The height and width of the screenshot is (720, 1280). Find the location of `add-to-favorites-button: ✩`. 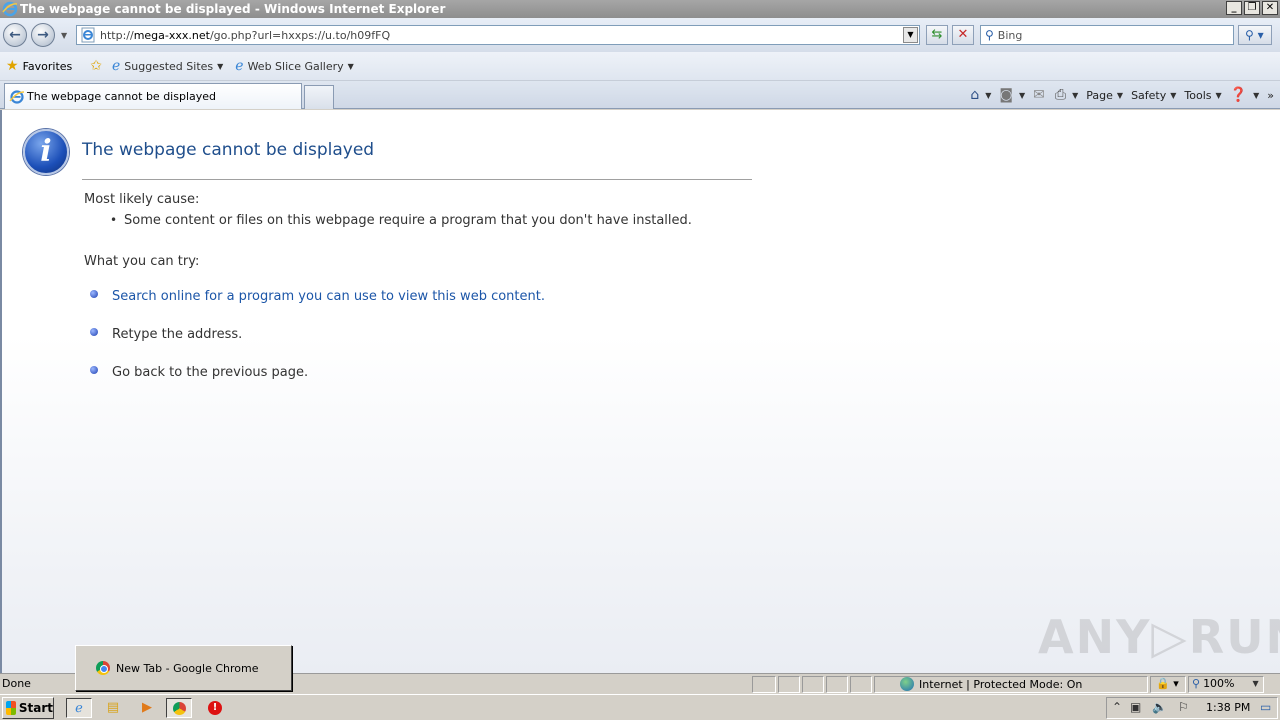

add-to-favorites-button: ✩ is located at coordinates (98, 66).